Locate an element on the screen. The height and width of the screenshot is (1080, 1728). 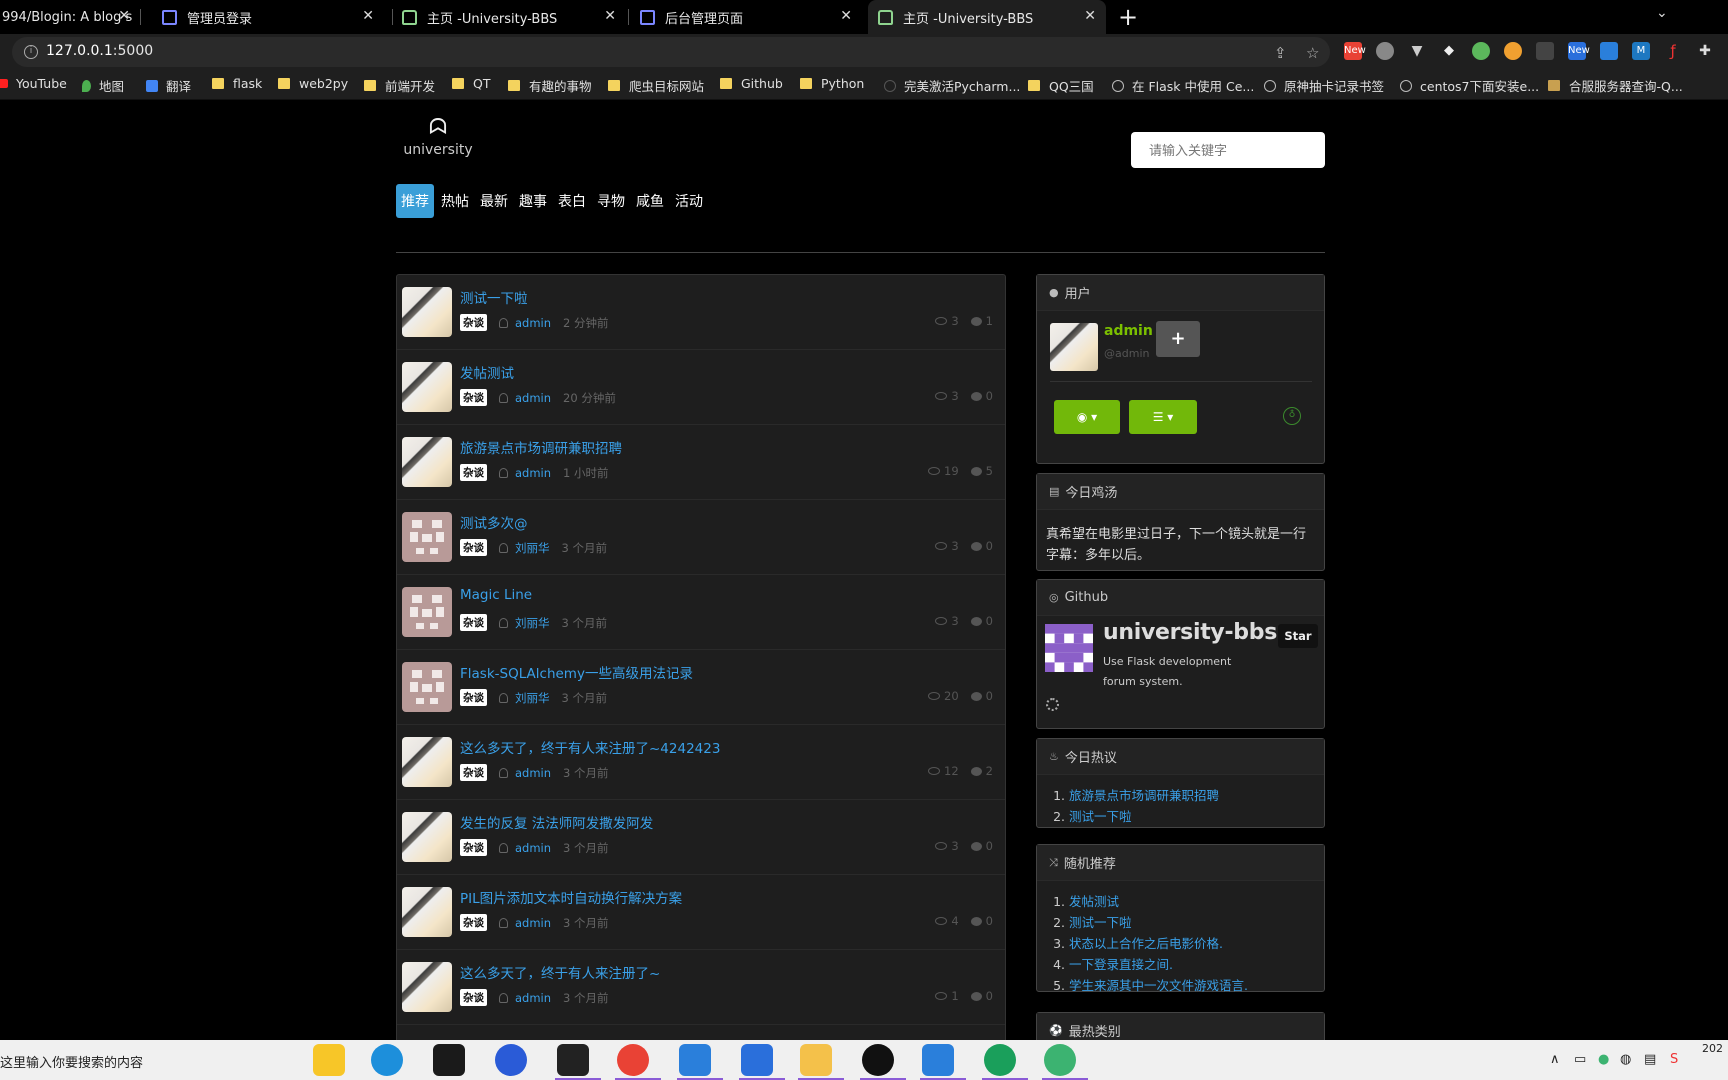
nav-secondhand: 咸鱼 is located at coordinates (650, 201).